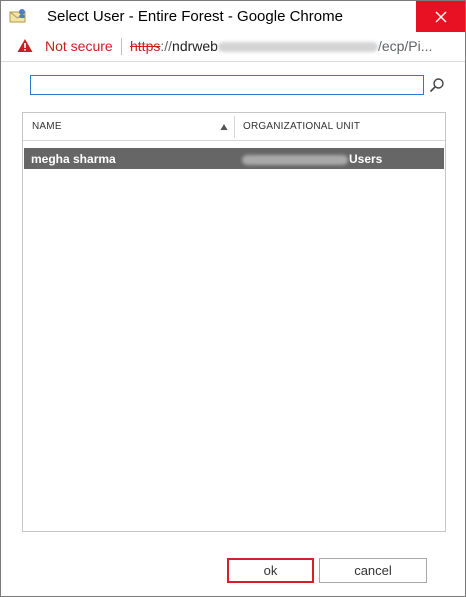 This screenshot has width=466, height=597. Describe the element at coordinates (224, 127) in the screenshot. I see `sort-ascending-icon` at that location.